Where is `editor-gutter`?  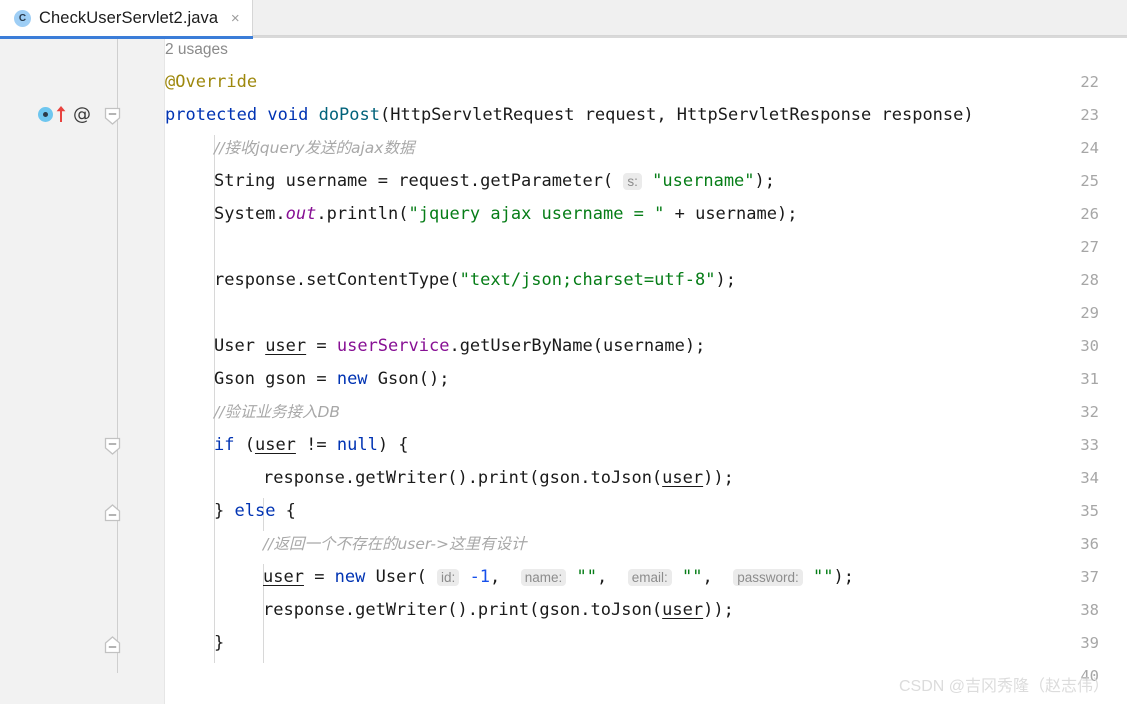
editor-gutter is located at coordinates (55, 371).